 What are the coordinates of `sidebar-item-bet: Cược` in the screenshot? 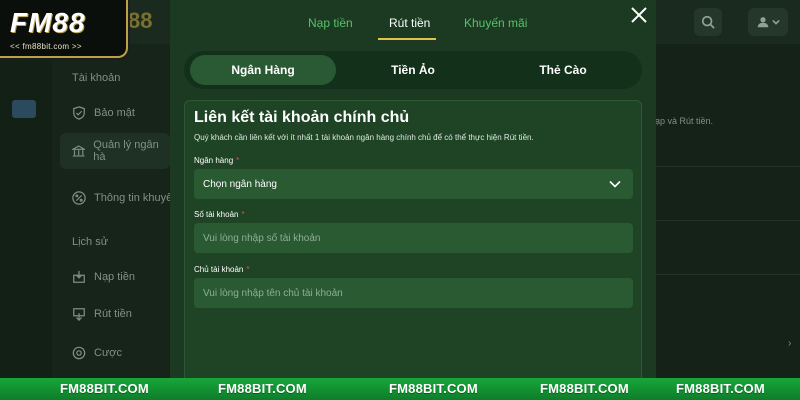 It's located at (97, 353).